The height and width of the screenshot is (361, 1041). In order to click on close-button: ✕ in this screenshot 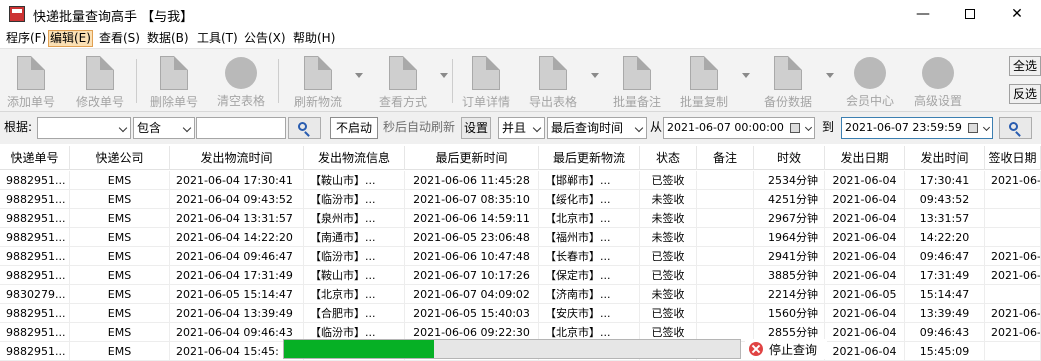, I will do `click(1017, 14)`.